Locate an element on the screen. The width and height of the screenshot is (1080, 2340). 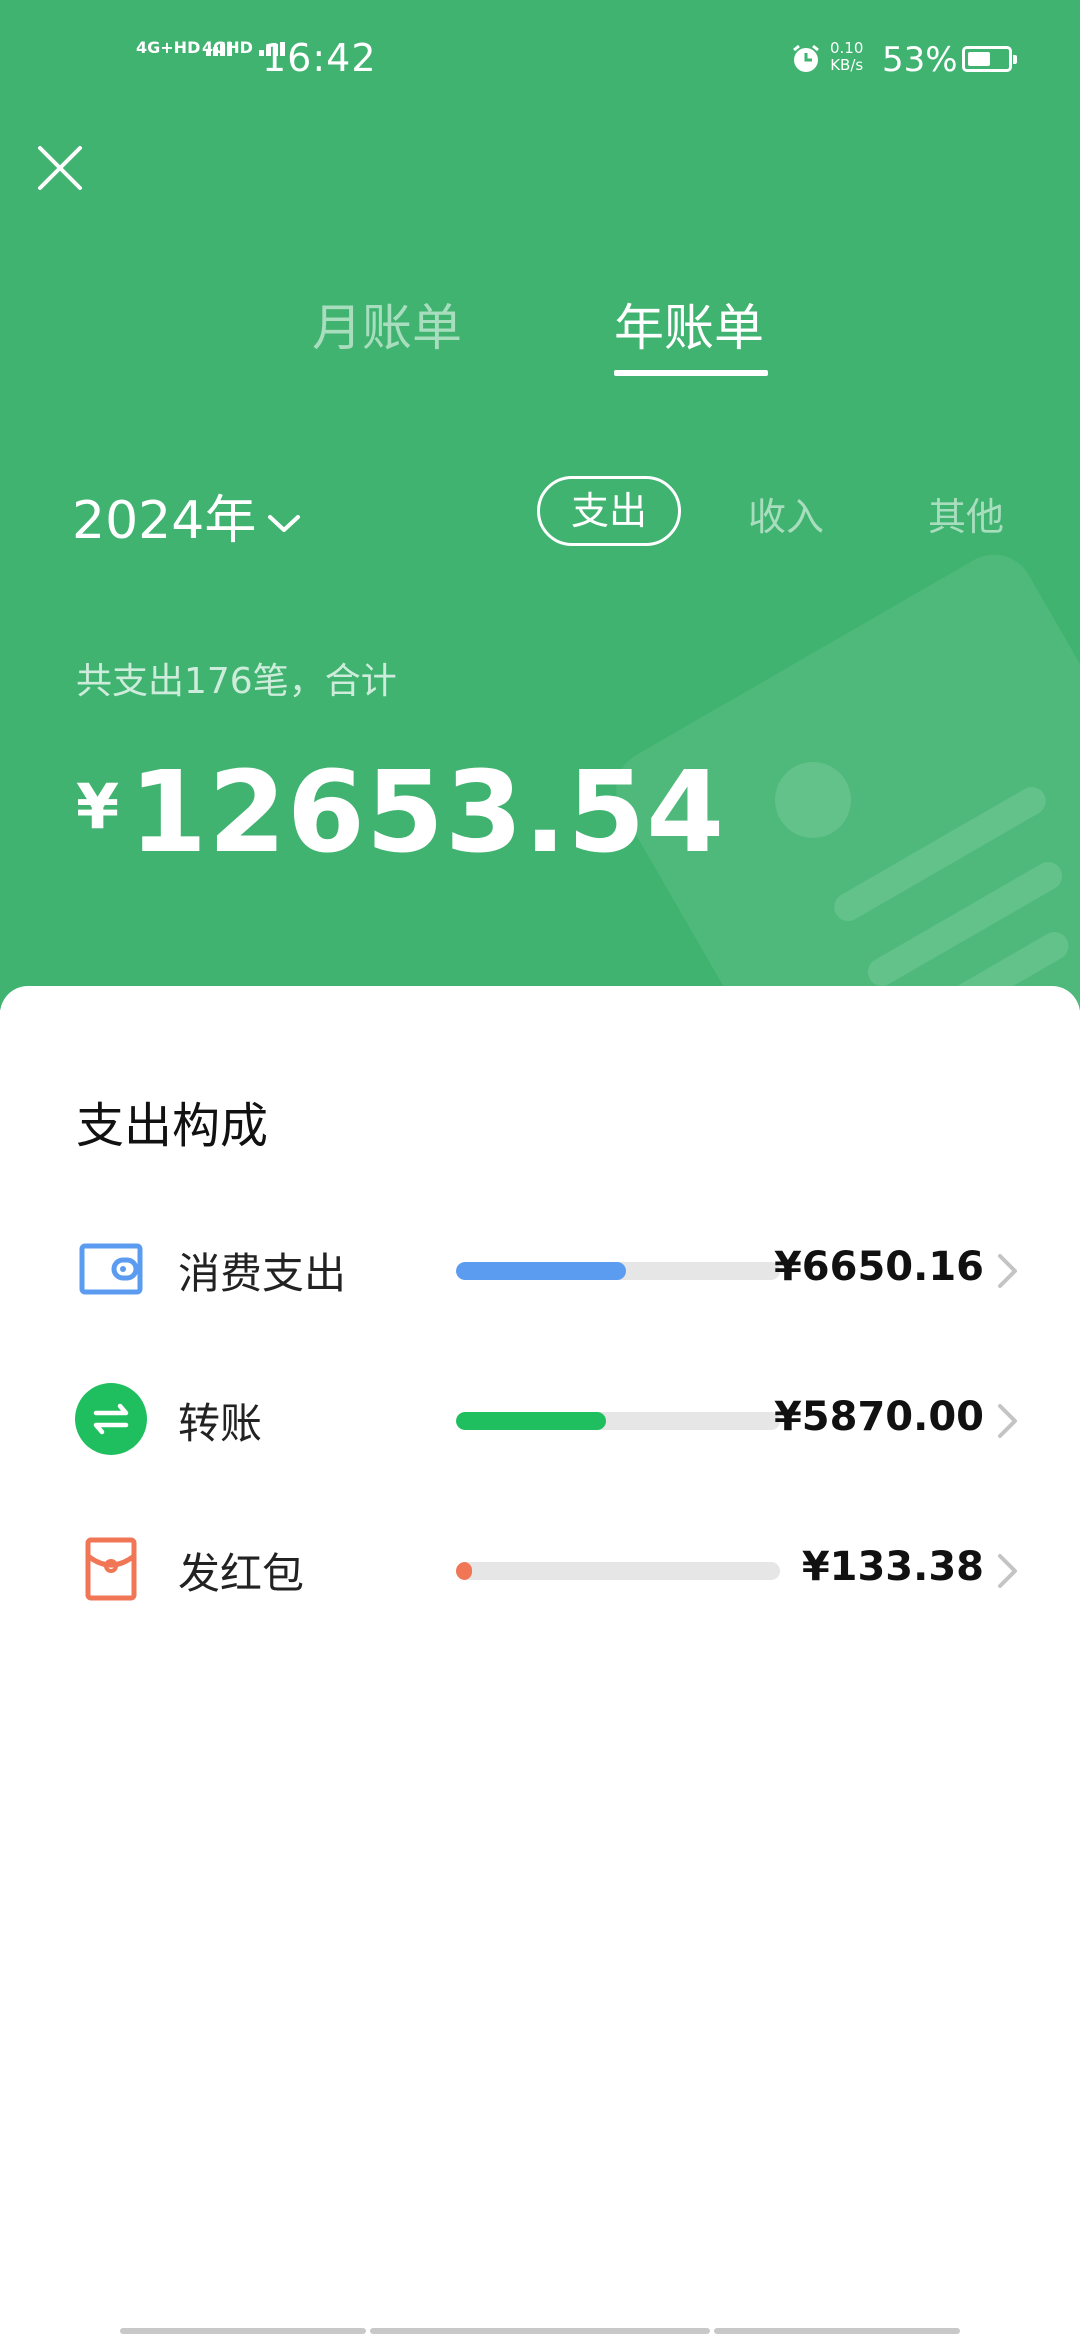
battery-icon is located at coordinates (989, 59).